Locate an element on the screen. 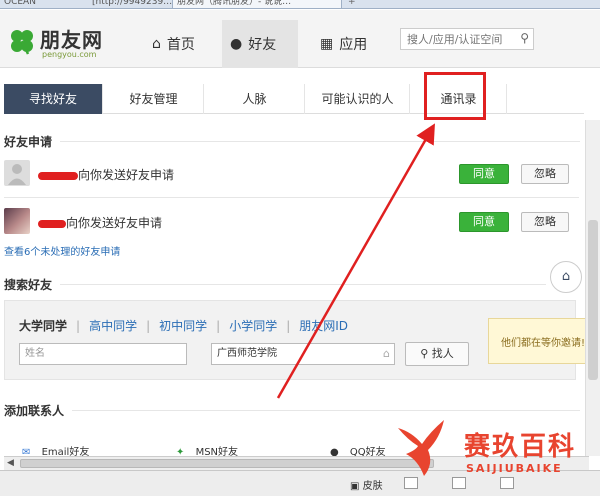  friends-subtabs: 寻找好友 好友管理 人脉 可能认识的人 通讯录 is located at coordinates (294, 99).